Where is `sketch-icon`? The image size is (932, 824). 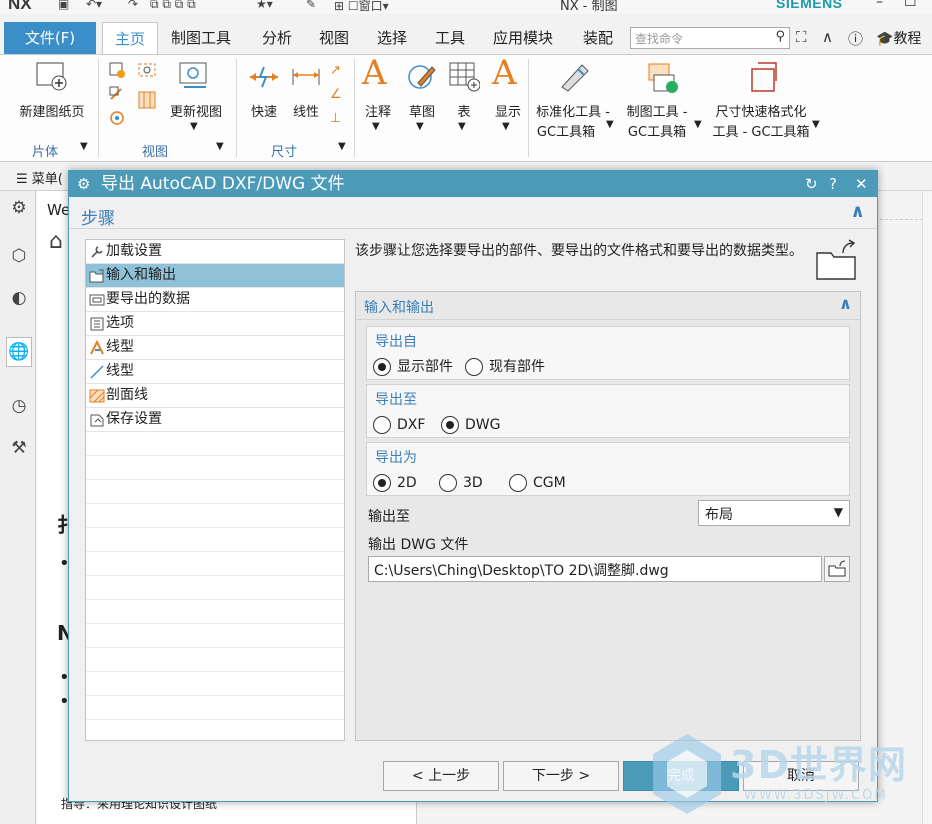
sketch-icon is located at coordinates (422, 77).